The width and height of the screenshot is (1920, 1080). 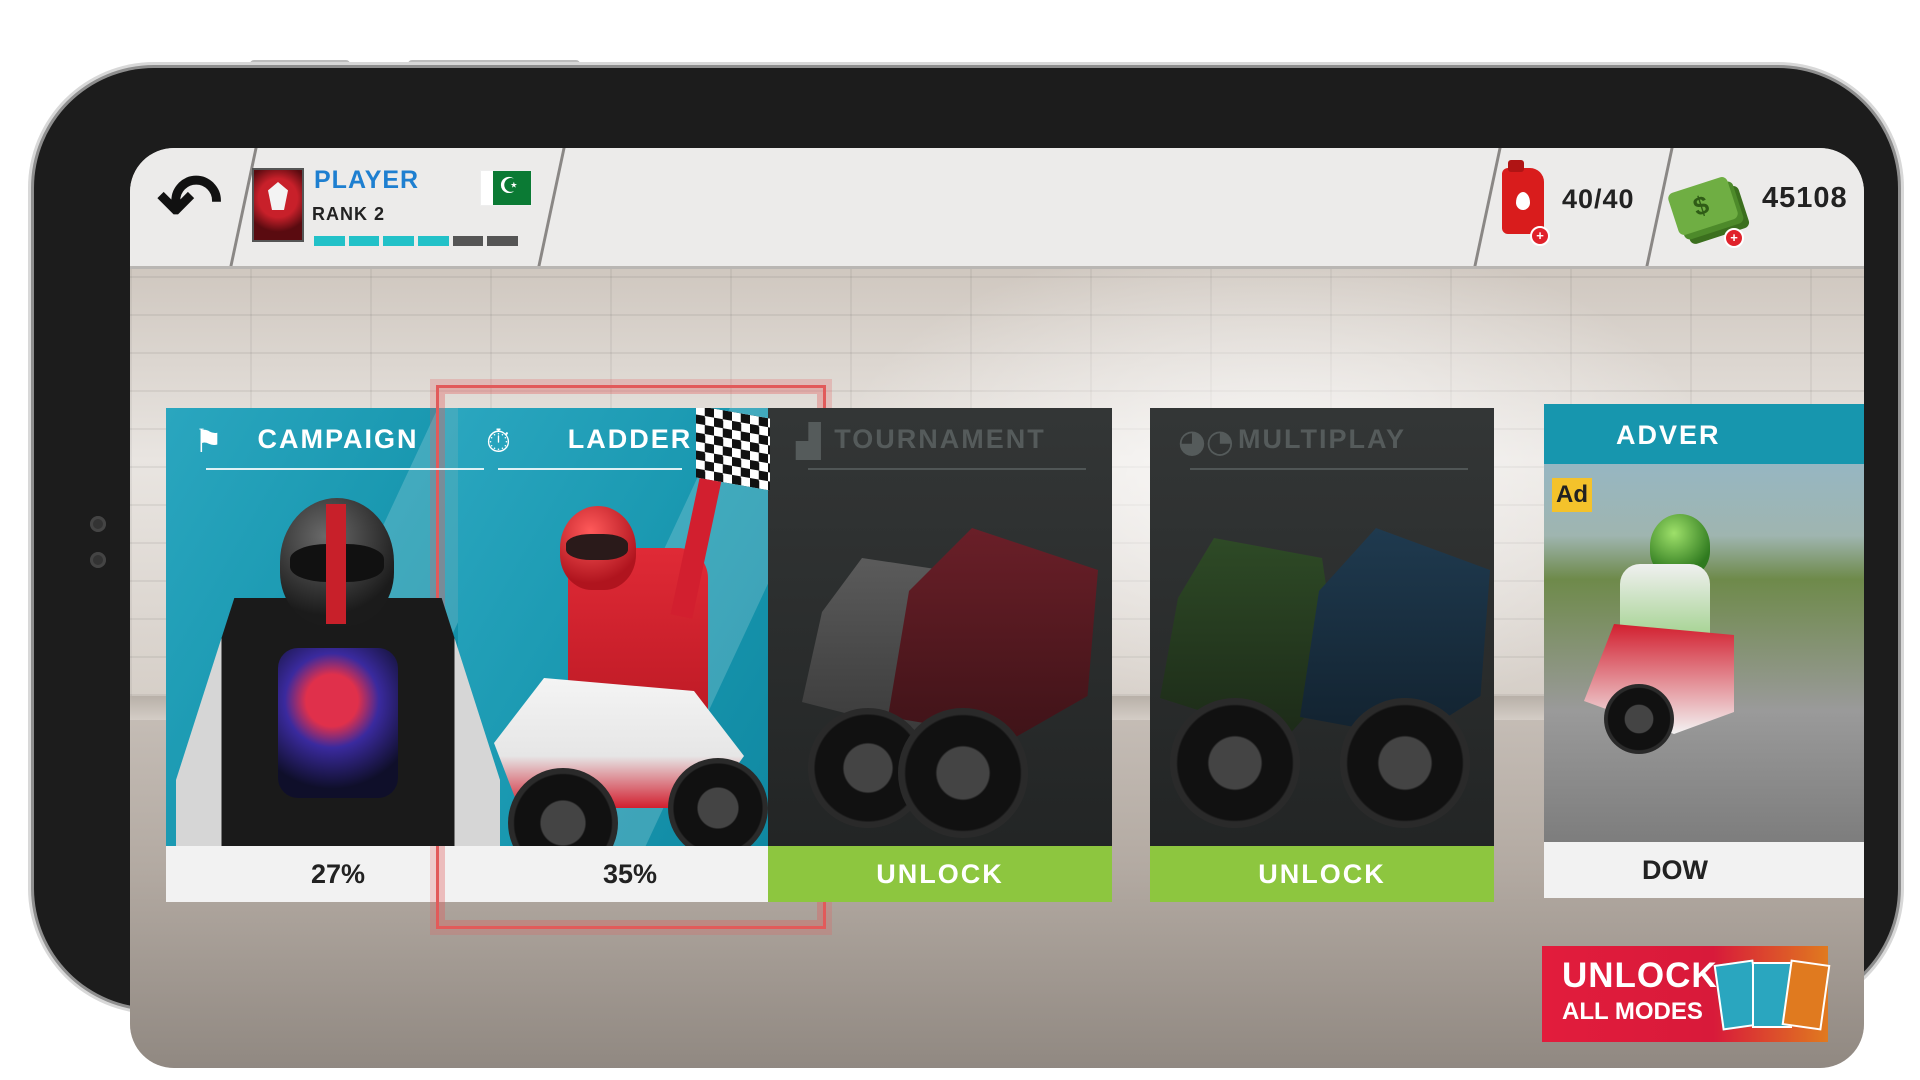 I want to click on unlock-all-modes-button: UNLOCK ALL MODES, so click(x=1686, y=994).